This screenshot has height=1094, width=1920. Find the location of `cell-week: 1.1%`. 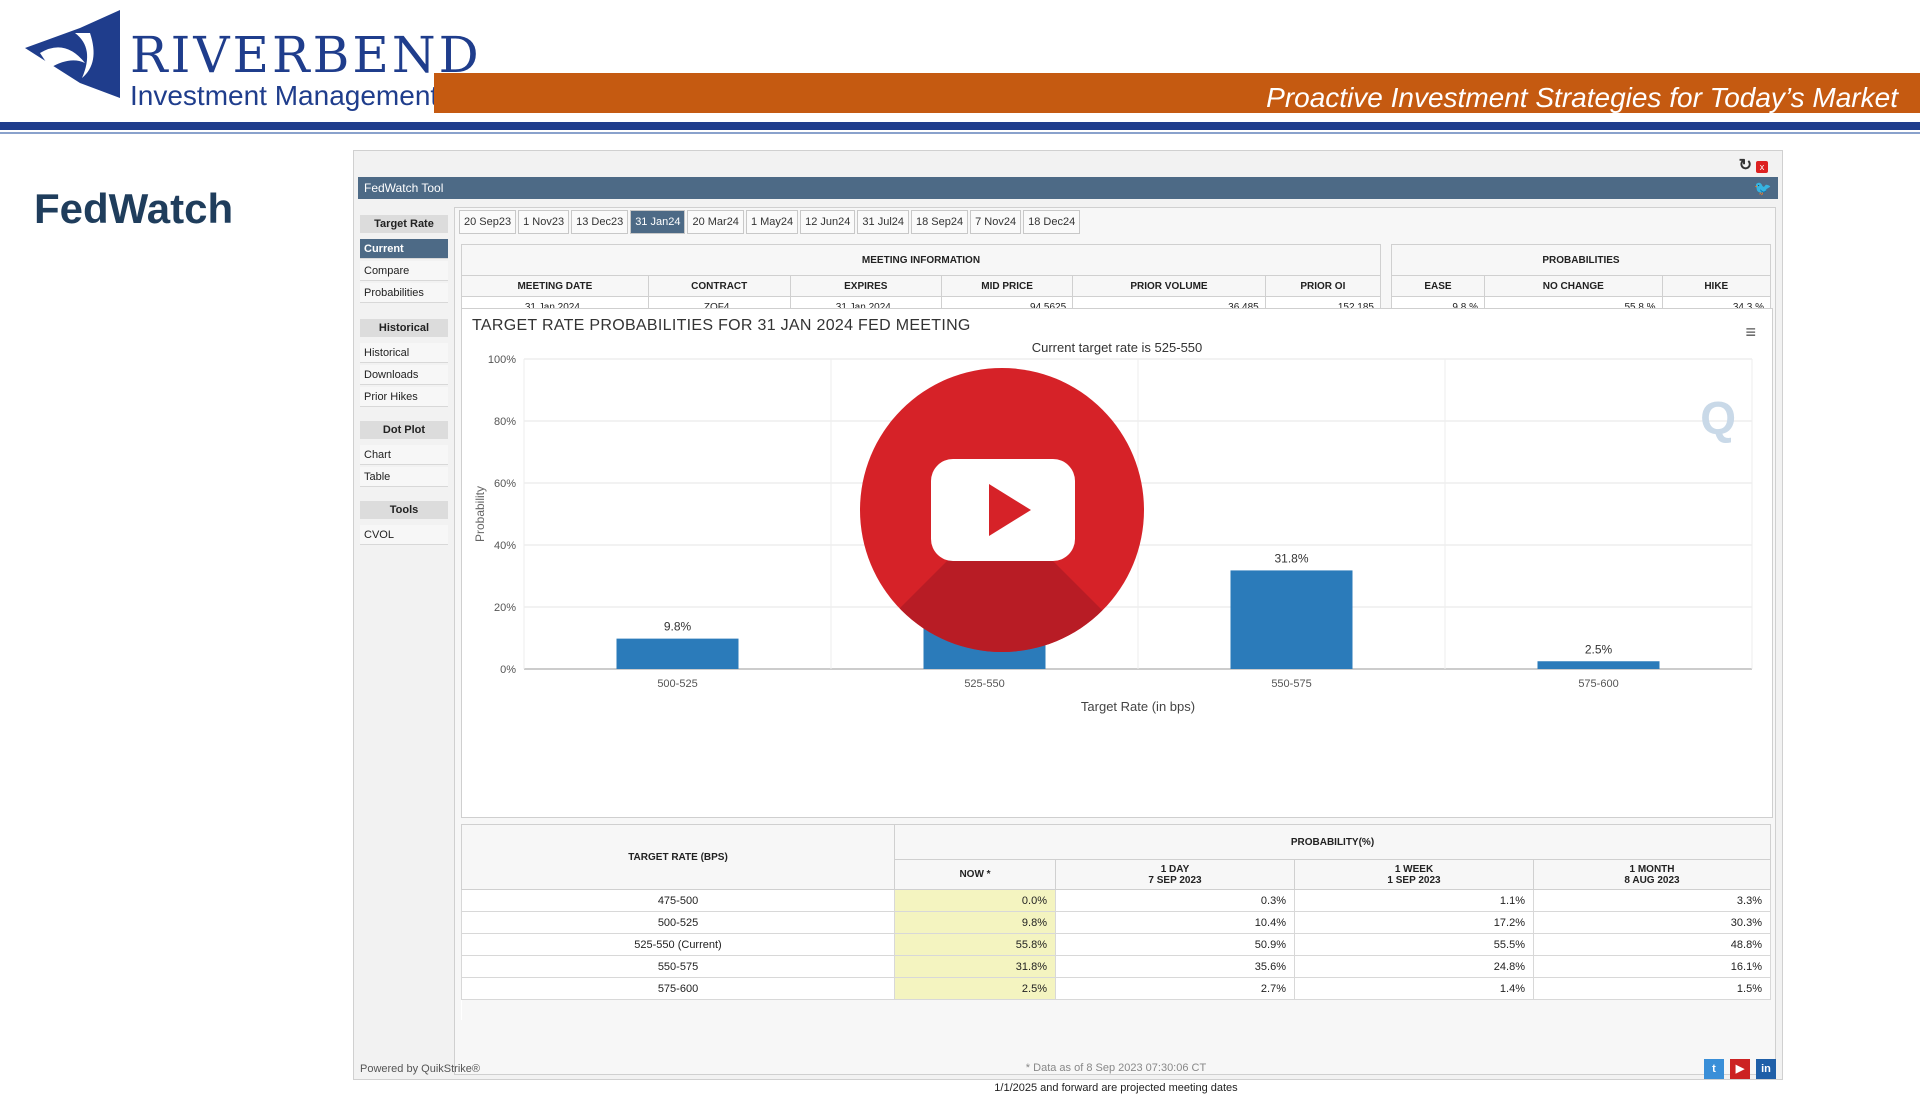

cell-week: 1.1% is located at coordinates (1414, 900).